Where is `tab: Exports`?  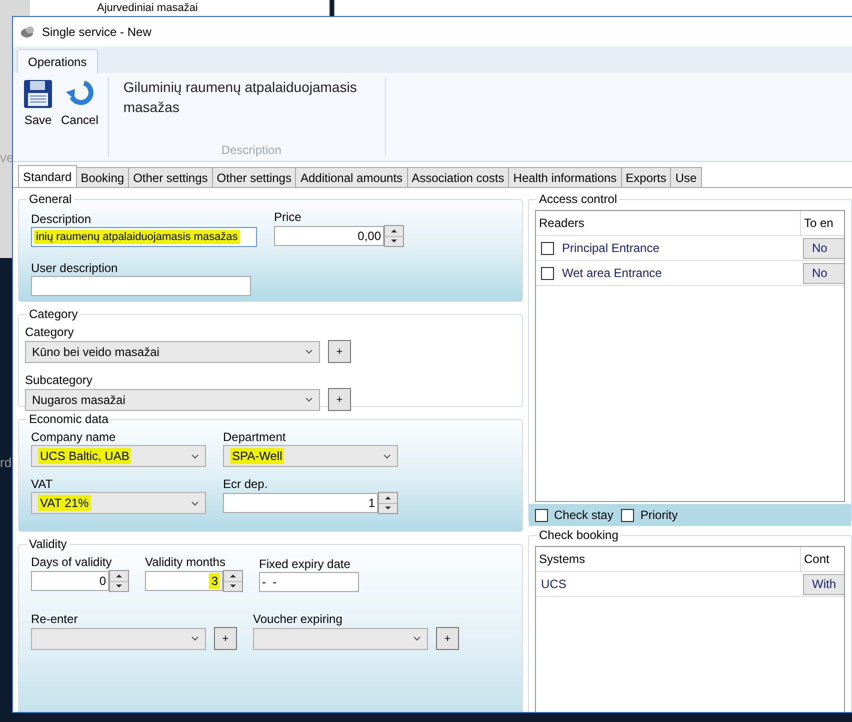
tab: Exports is located at coordinates (646, 177).